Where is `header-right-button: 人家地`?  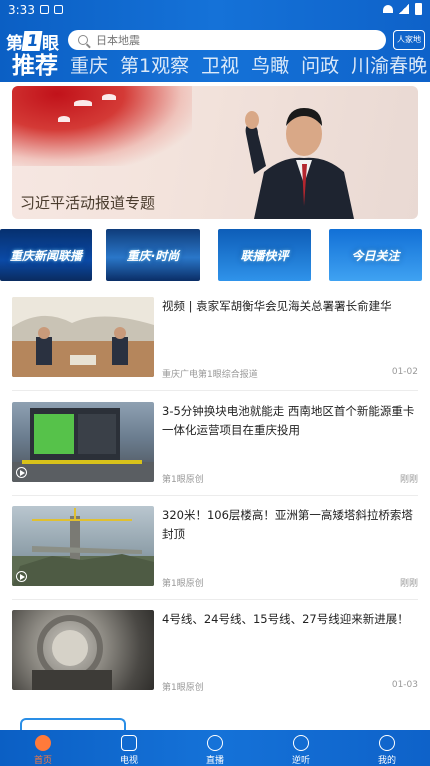 header-right-button: 人家地 is located at coordinates (409, 40).